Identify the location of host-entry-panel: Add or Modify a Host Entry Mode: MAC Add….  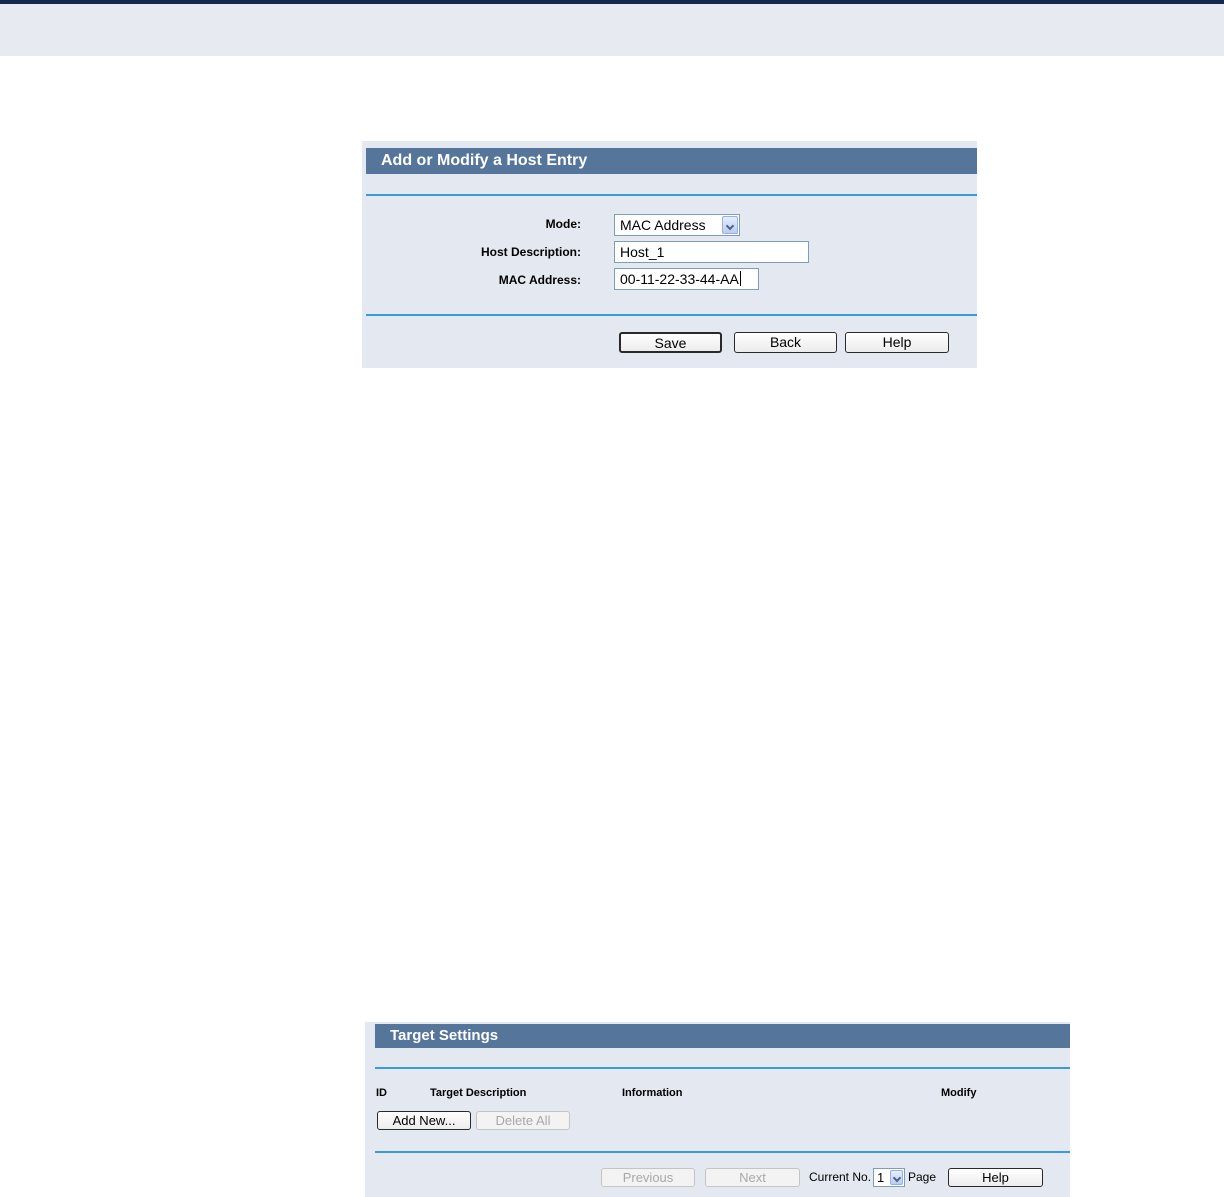
(669, 254).